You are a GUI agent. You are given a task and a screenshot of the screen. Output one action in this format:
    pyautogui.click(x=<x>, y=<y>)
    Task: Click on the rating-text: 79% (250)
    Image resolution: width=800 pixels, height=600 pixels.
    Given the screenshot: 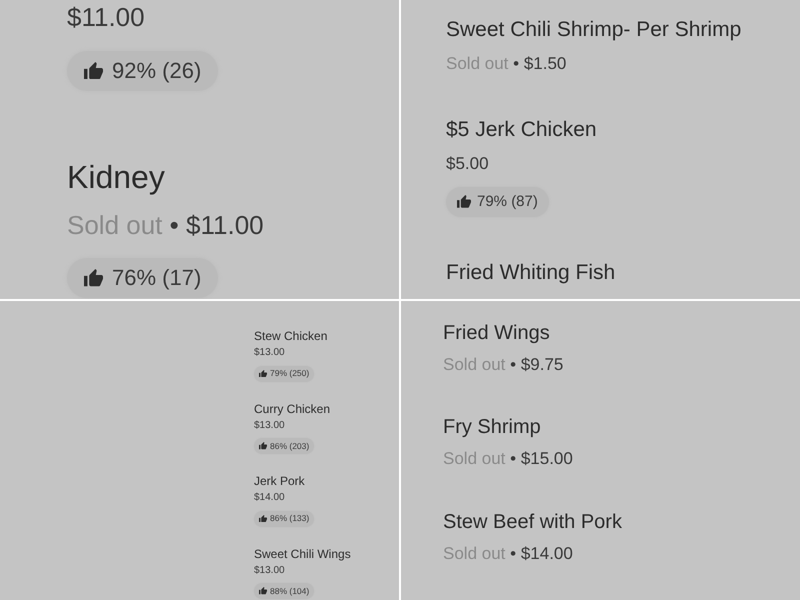 What is the action you would take?
    pyautogui.click(x=290, y=373)
    